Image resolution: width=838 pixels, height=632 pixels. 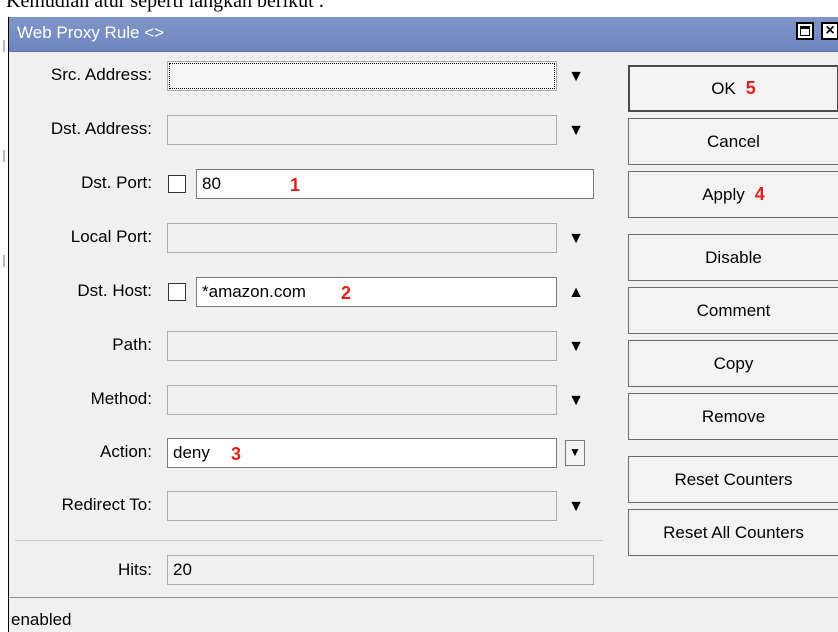 What do you see at coordinates (116, 182) in the screenshot?
I see `dst-port-label: Dst. Port:` at bounding box center [116, 182].